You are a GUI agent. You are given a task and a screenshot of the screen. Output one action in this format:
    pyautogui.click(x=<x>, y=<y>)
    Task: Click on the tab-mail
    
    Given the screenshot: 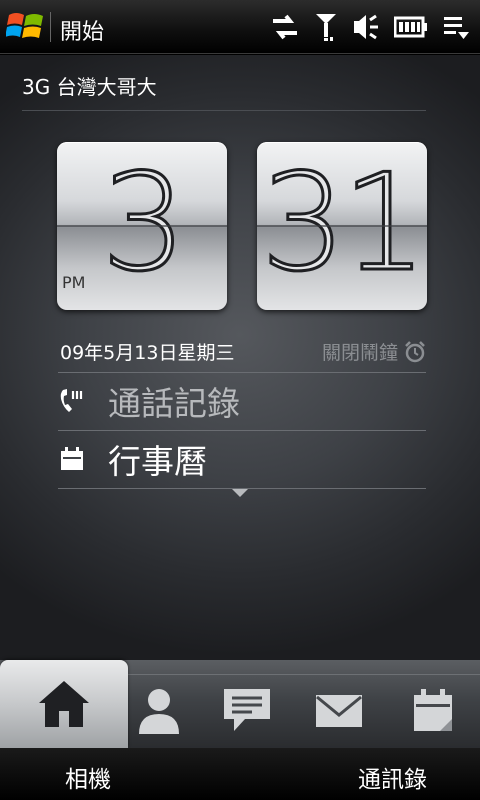 What is the action you would take?
    pyautogui.click(x=339, y=711)
    